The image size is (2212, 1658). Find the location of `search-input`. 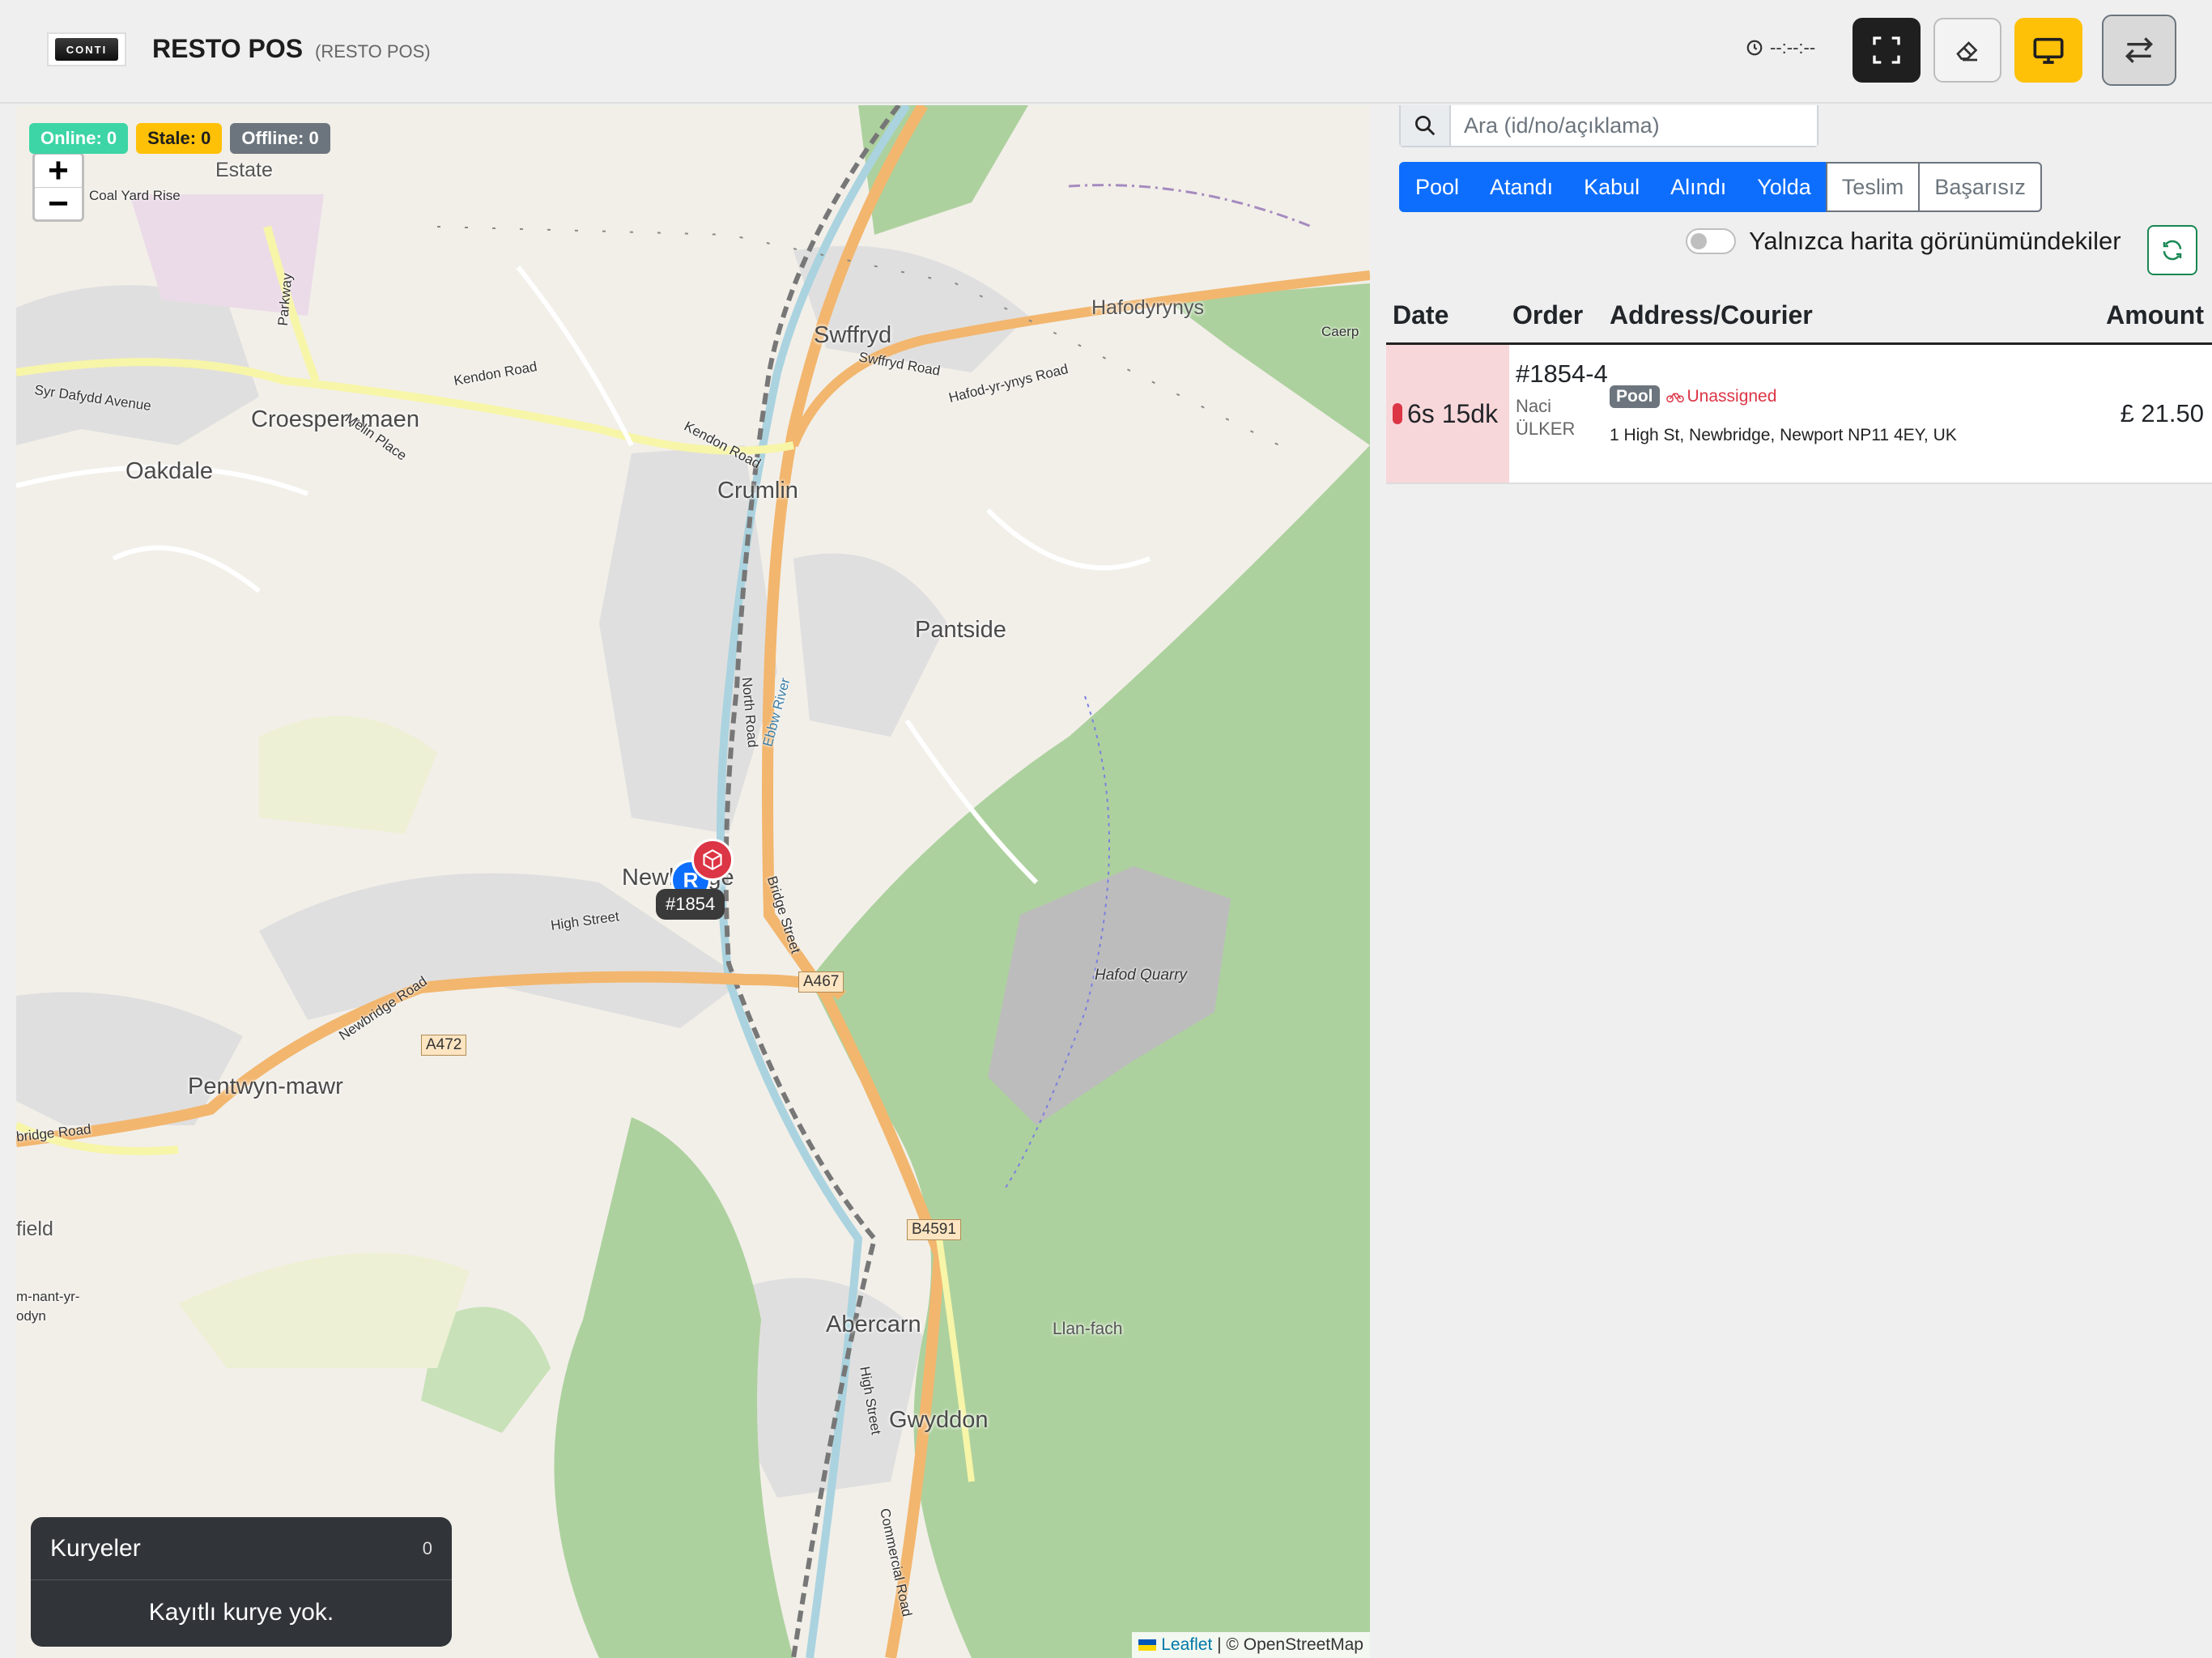

search-input is located at coordinates (1634, 125).